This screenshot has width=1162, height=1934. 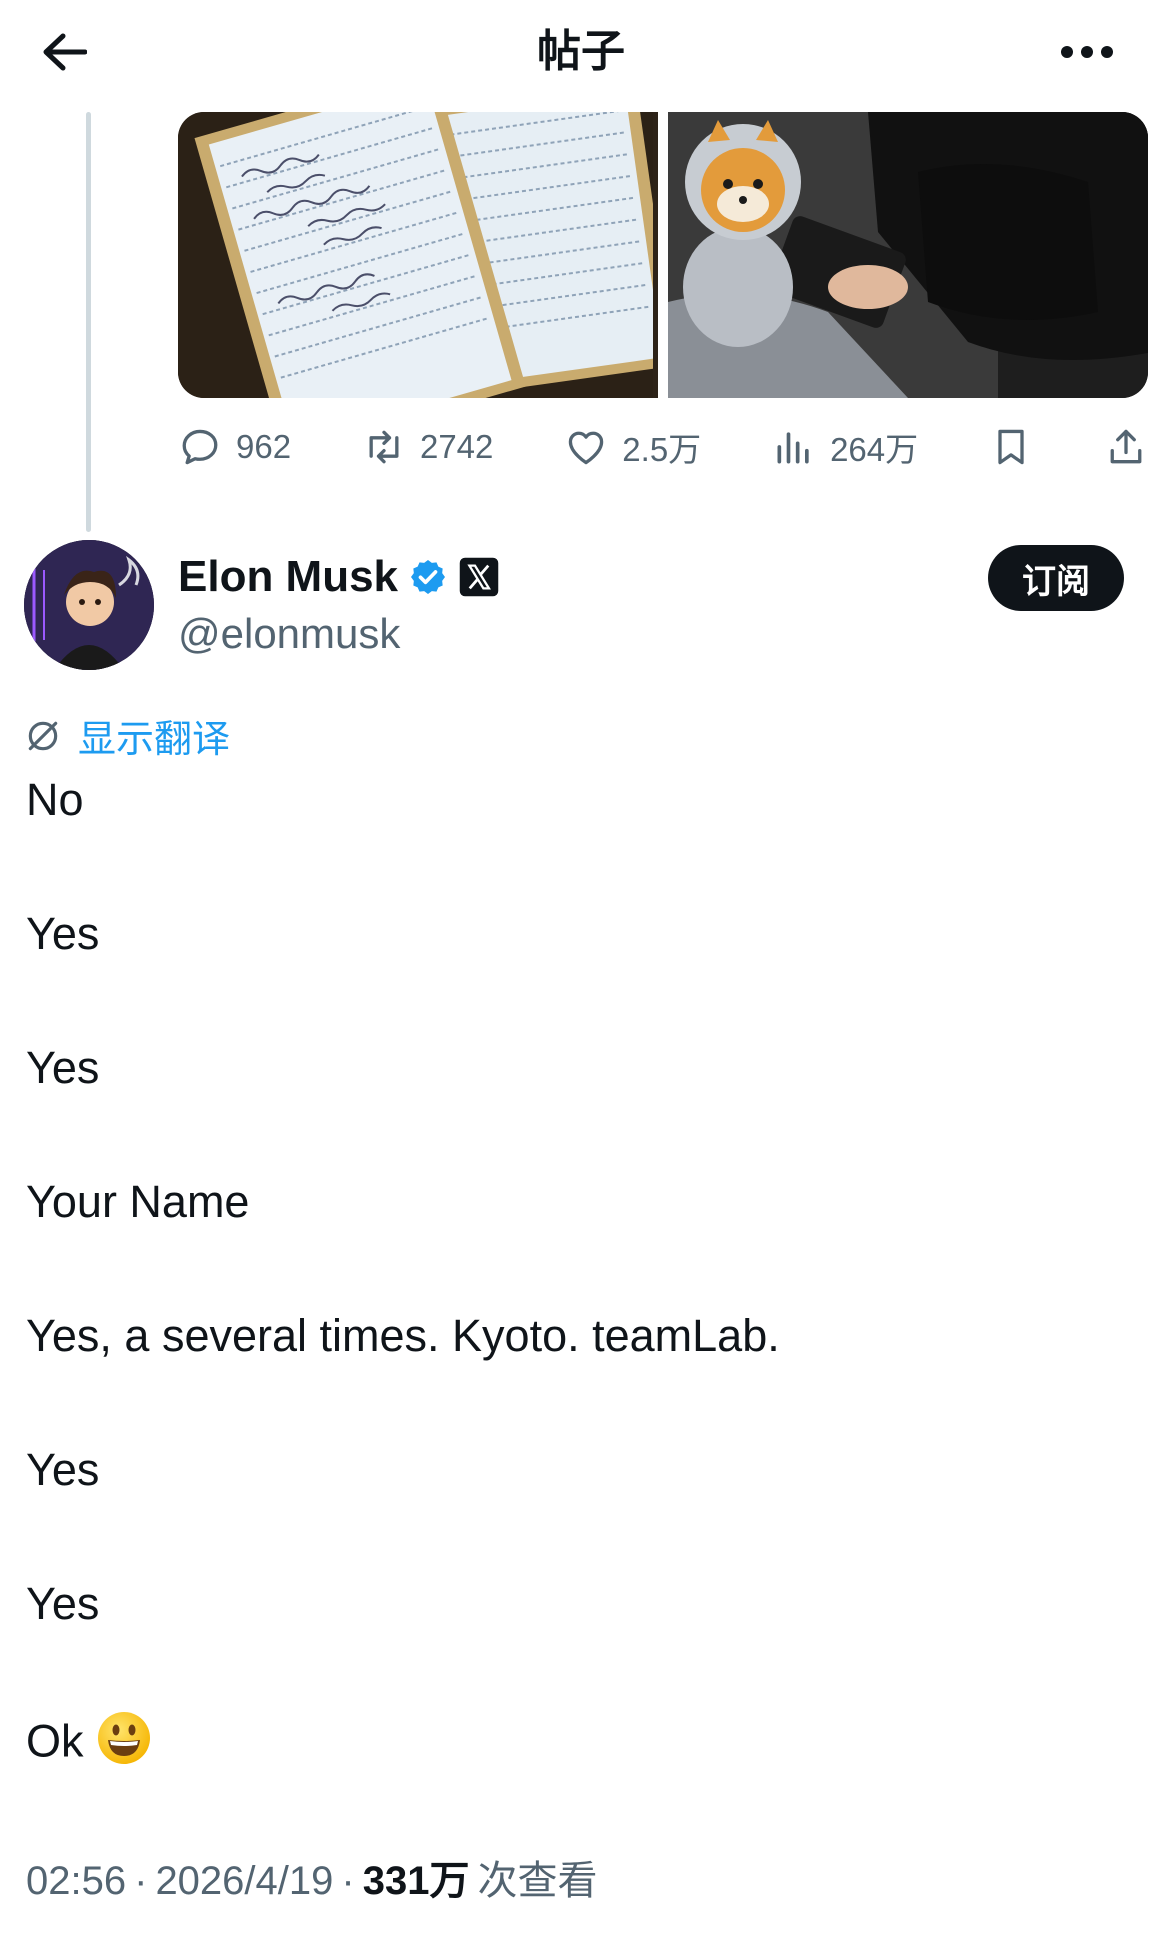 What do you see at coordinates (55, 1741) in the screenshot?
I see `tweet-line-text: Ok` at bounding box center [55, 1741].